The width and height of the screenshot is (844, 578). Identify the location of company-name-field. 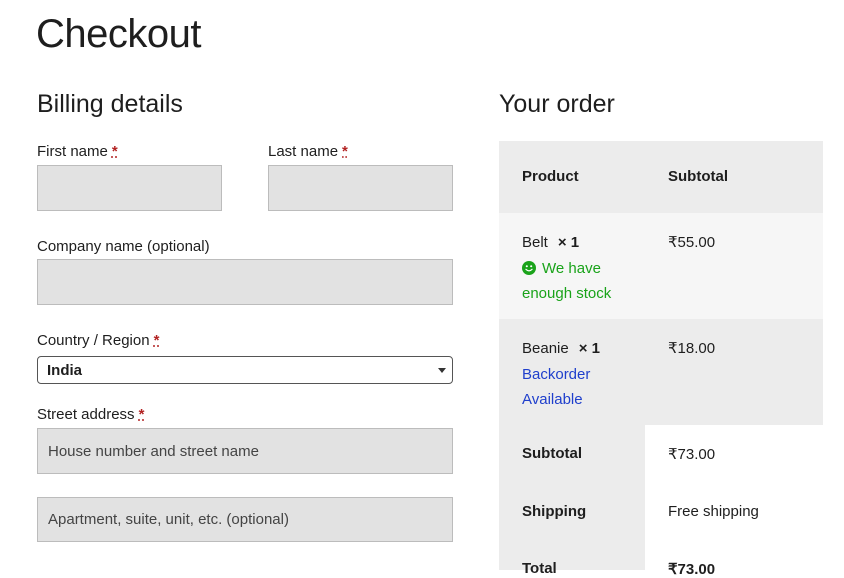
(245, 282).